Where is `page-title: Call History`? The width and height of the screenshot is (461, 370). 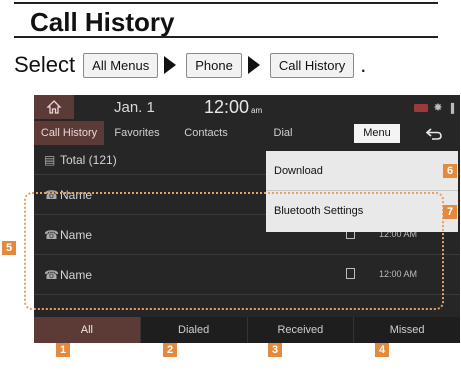
page-title: Call History is located at coordinates (102, 22).